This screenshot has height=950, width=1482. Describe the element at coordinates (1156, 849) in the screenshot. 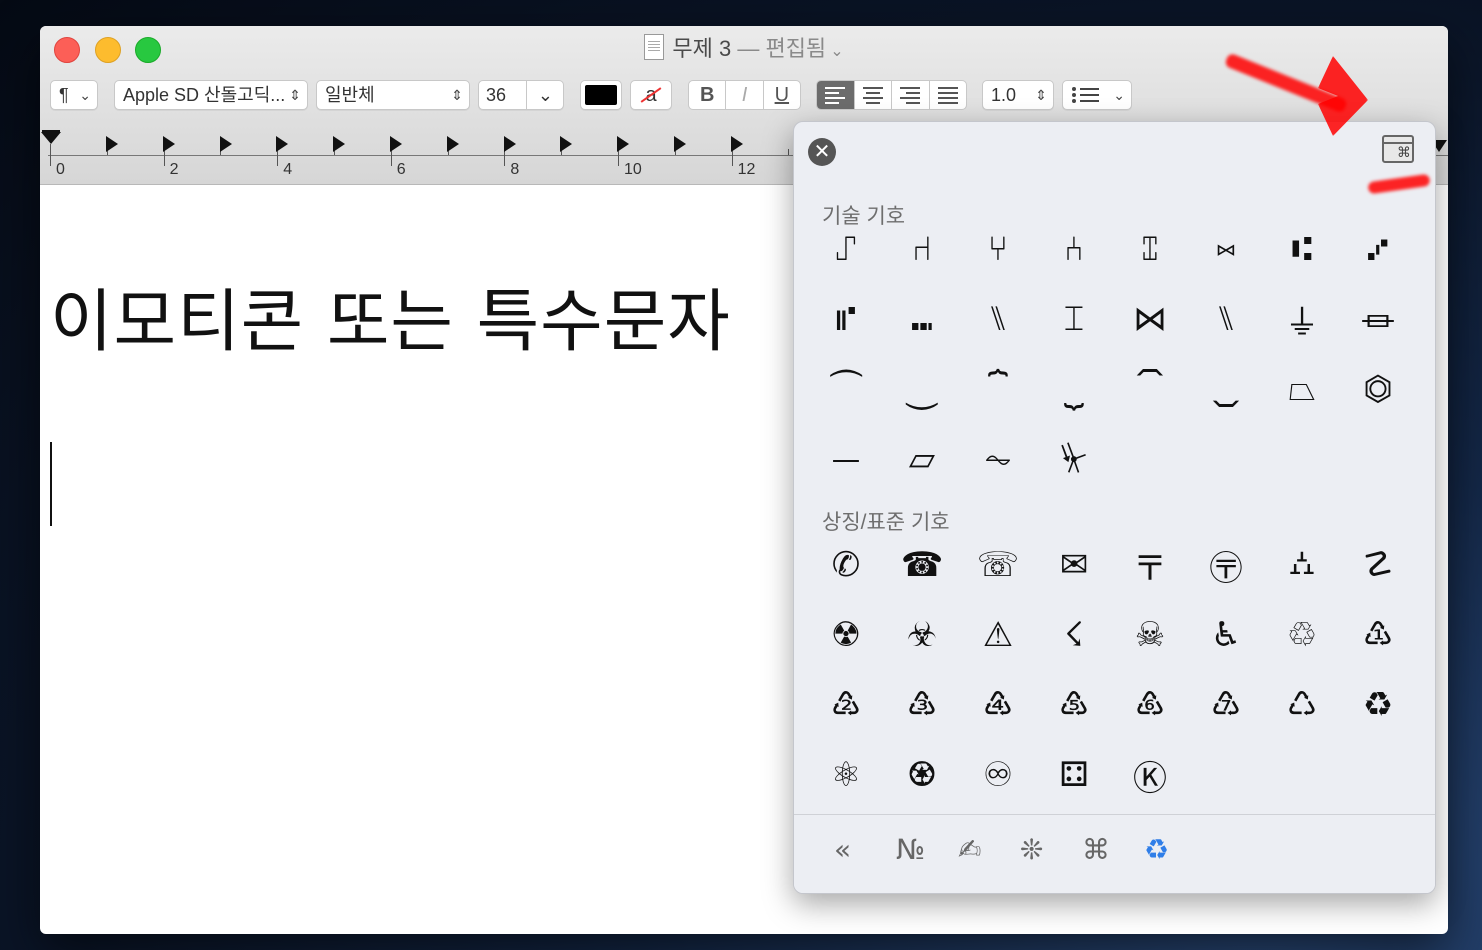

I see `category-symbols-button: ♻` at that location.